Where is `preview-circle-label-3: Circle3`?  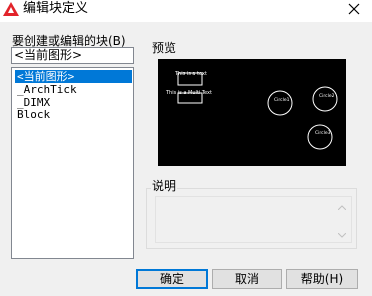
preview-circle-label-3: Circle3 is located at coordinates (323, 133).